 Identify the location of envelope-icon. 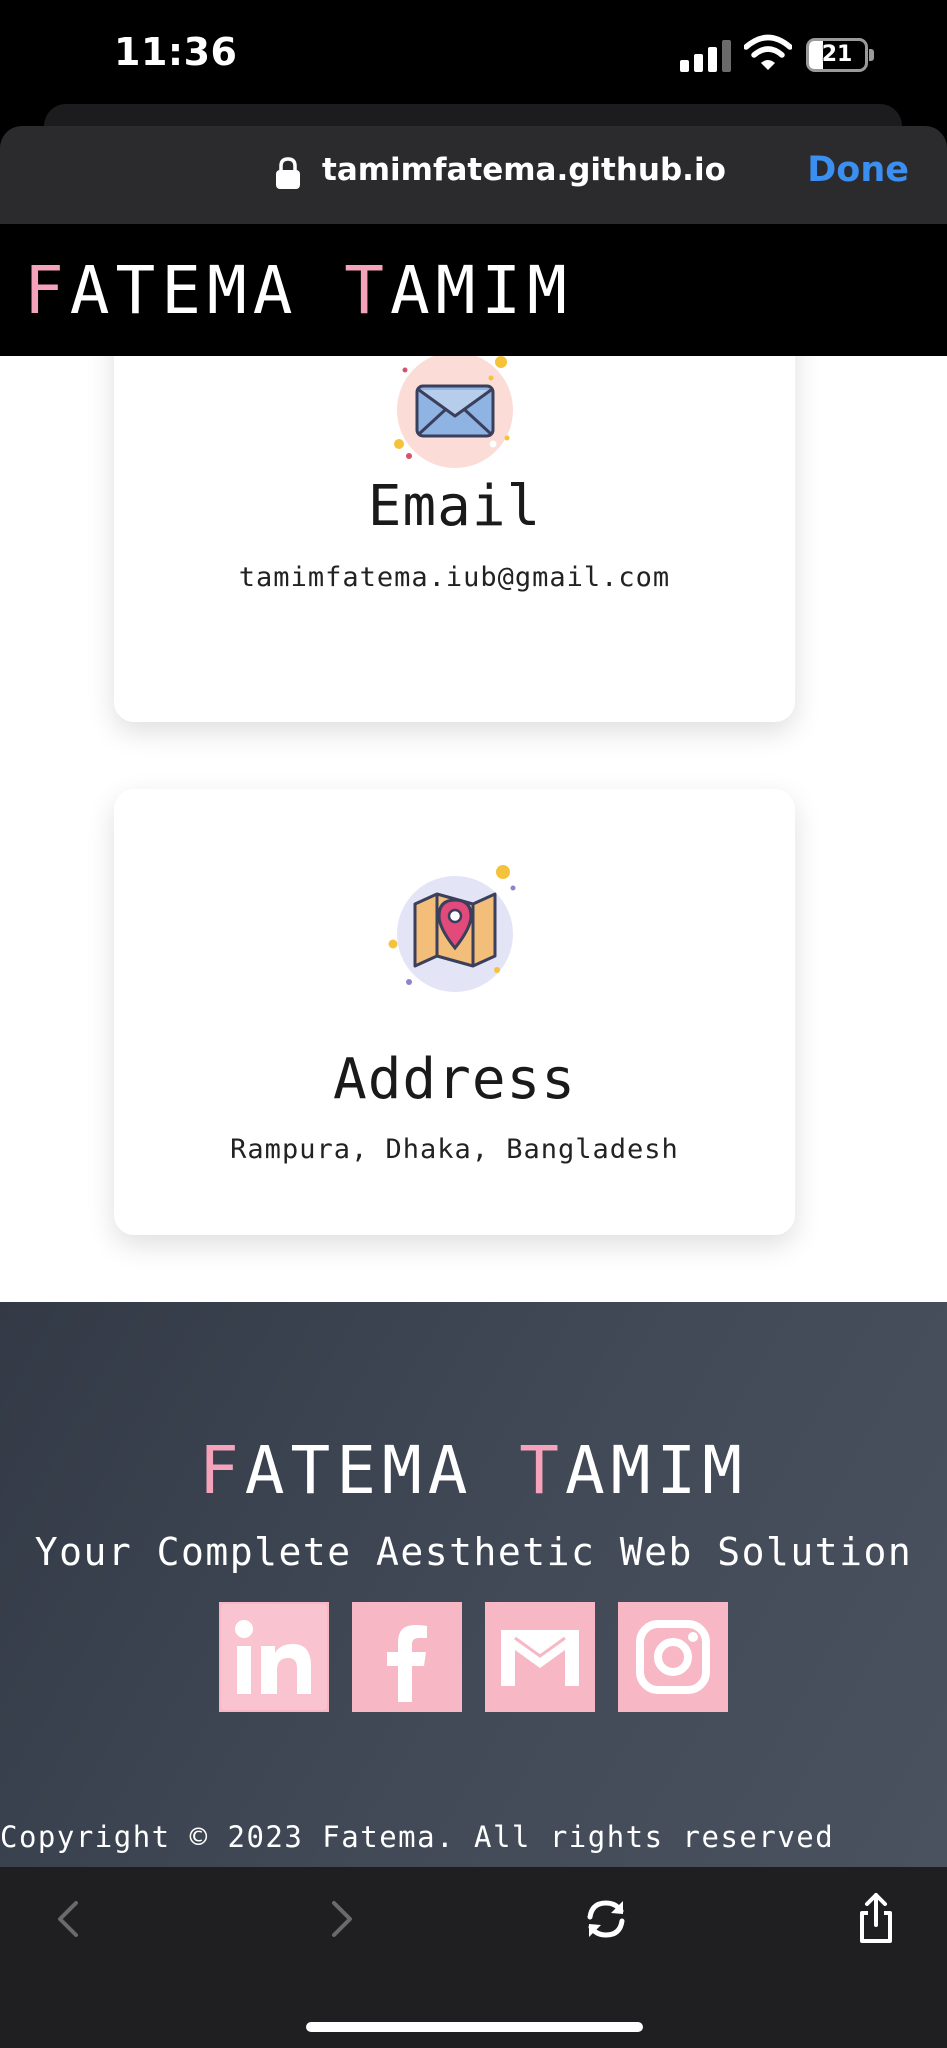
(453, 410).